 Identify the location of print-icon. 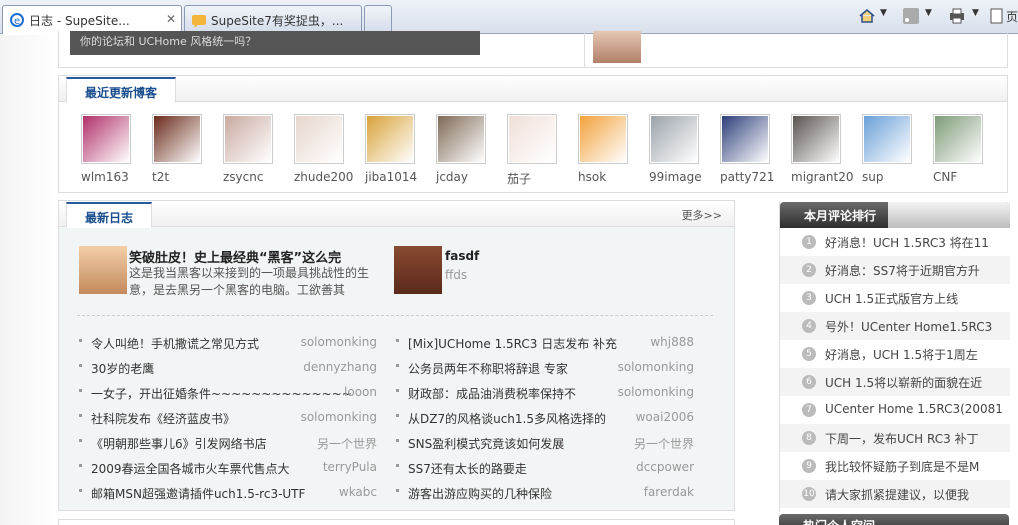
(957, 16).